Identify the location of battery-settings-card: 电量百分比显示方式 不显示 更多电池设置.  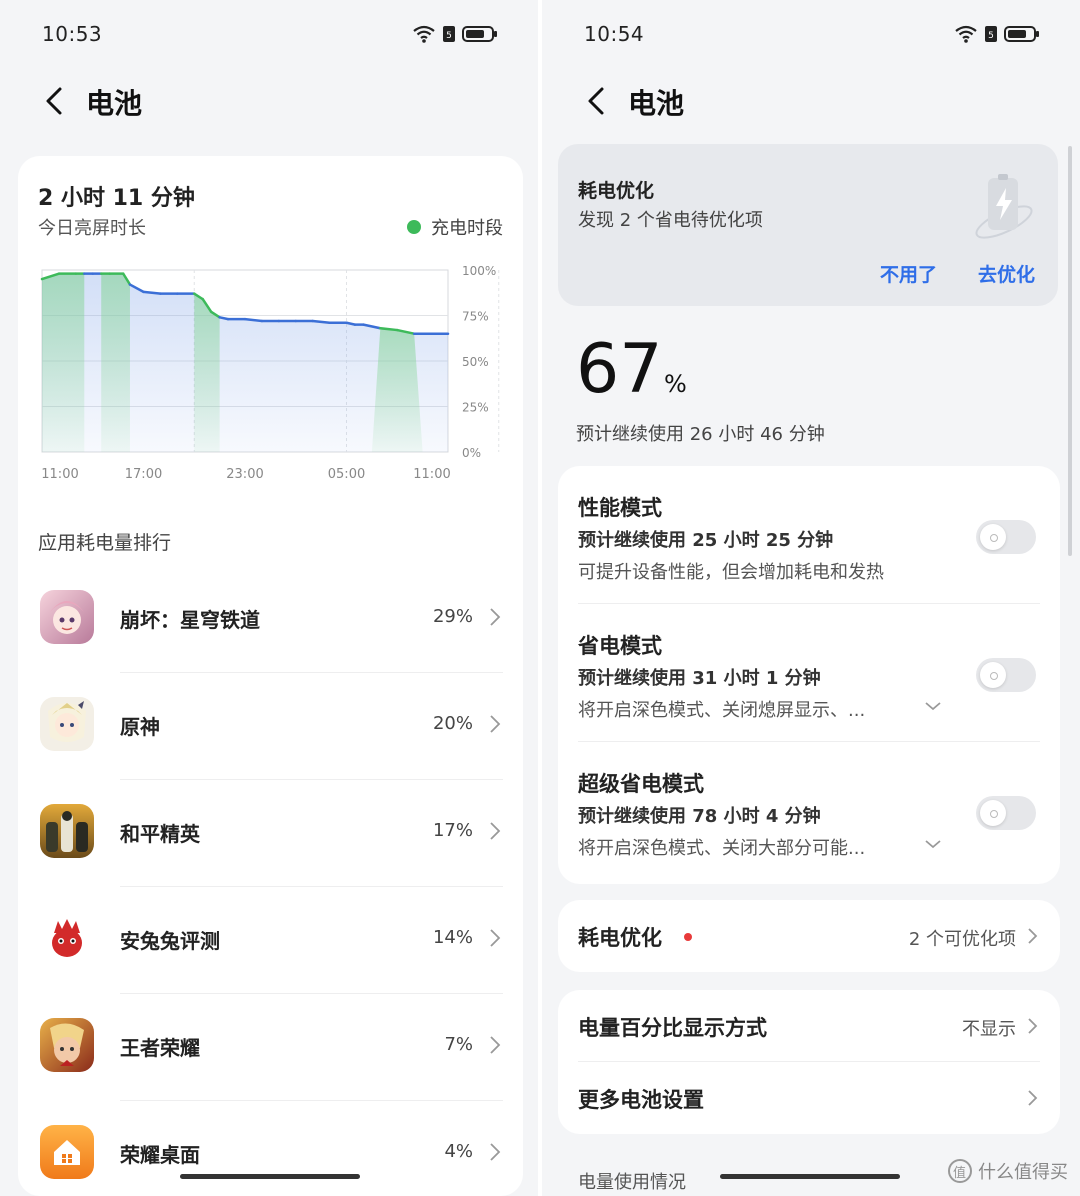
(809, 1062).